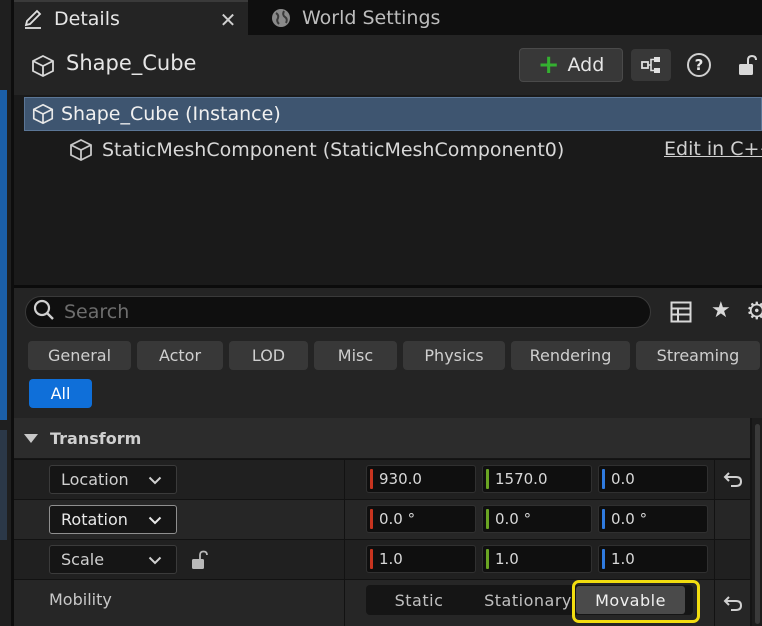 The image size is (762, 626). I want to click on location-y-field: 1570.0, so click(537, 479).